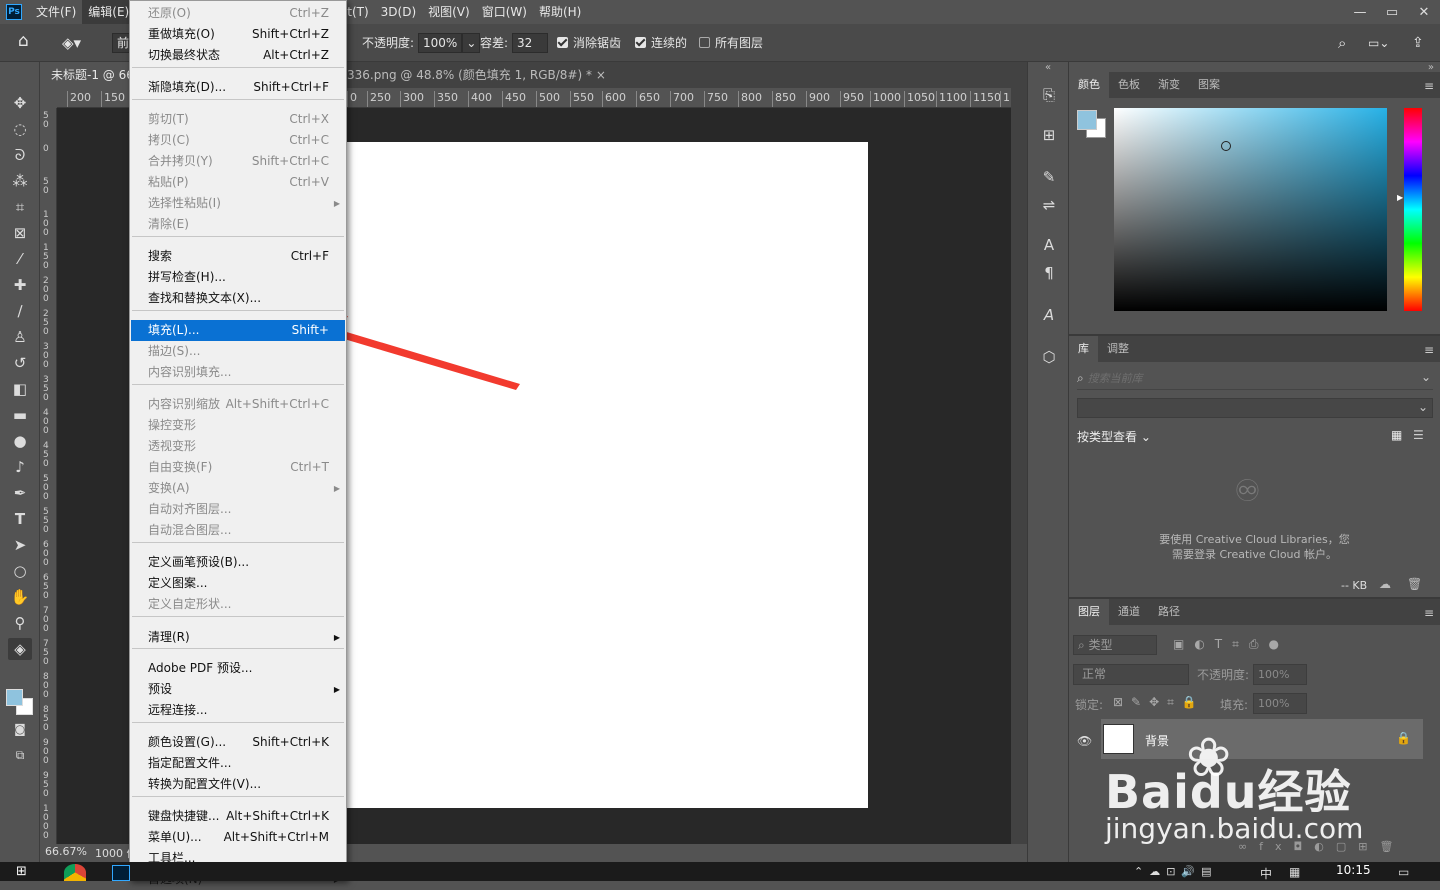 The image size is (1440, 890). I want to click on eraser-tool-icon: ◧, so click(20, 389).